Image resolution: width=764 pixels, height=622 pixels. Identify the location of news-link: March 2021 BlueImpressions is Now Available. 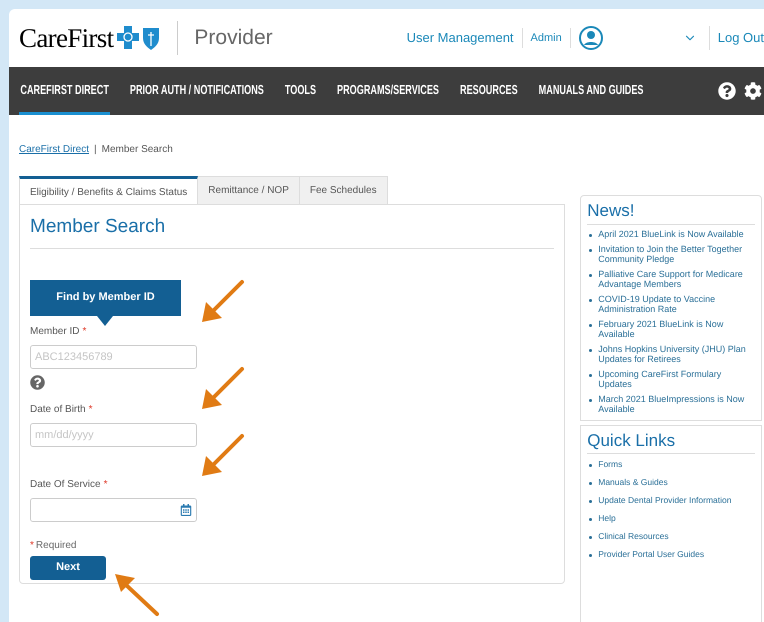
(676, 404).